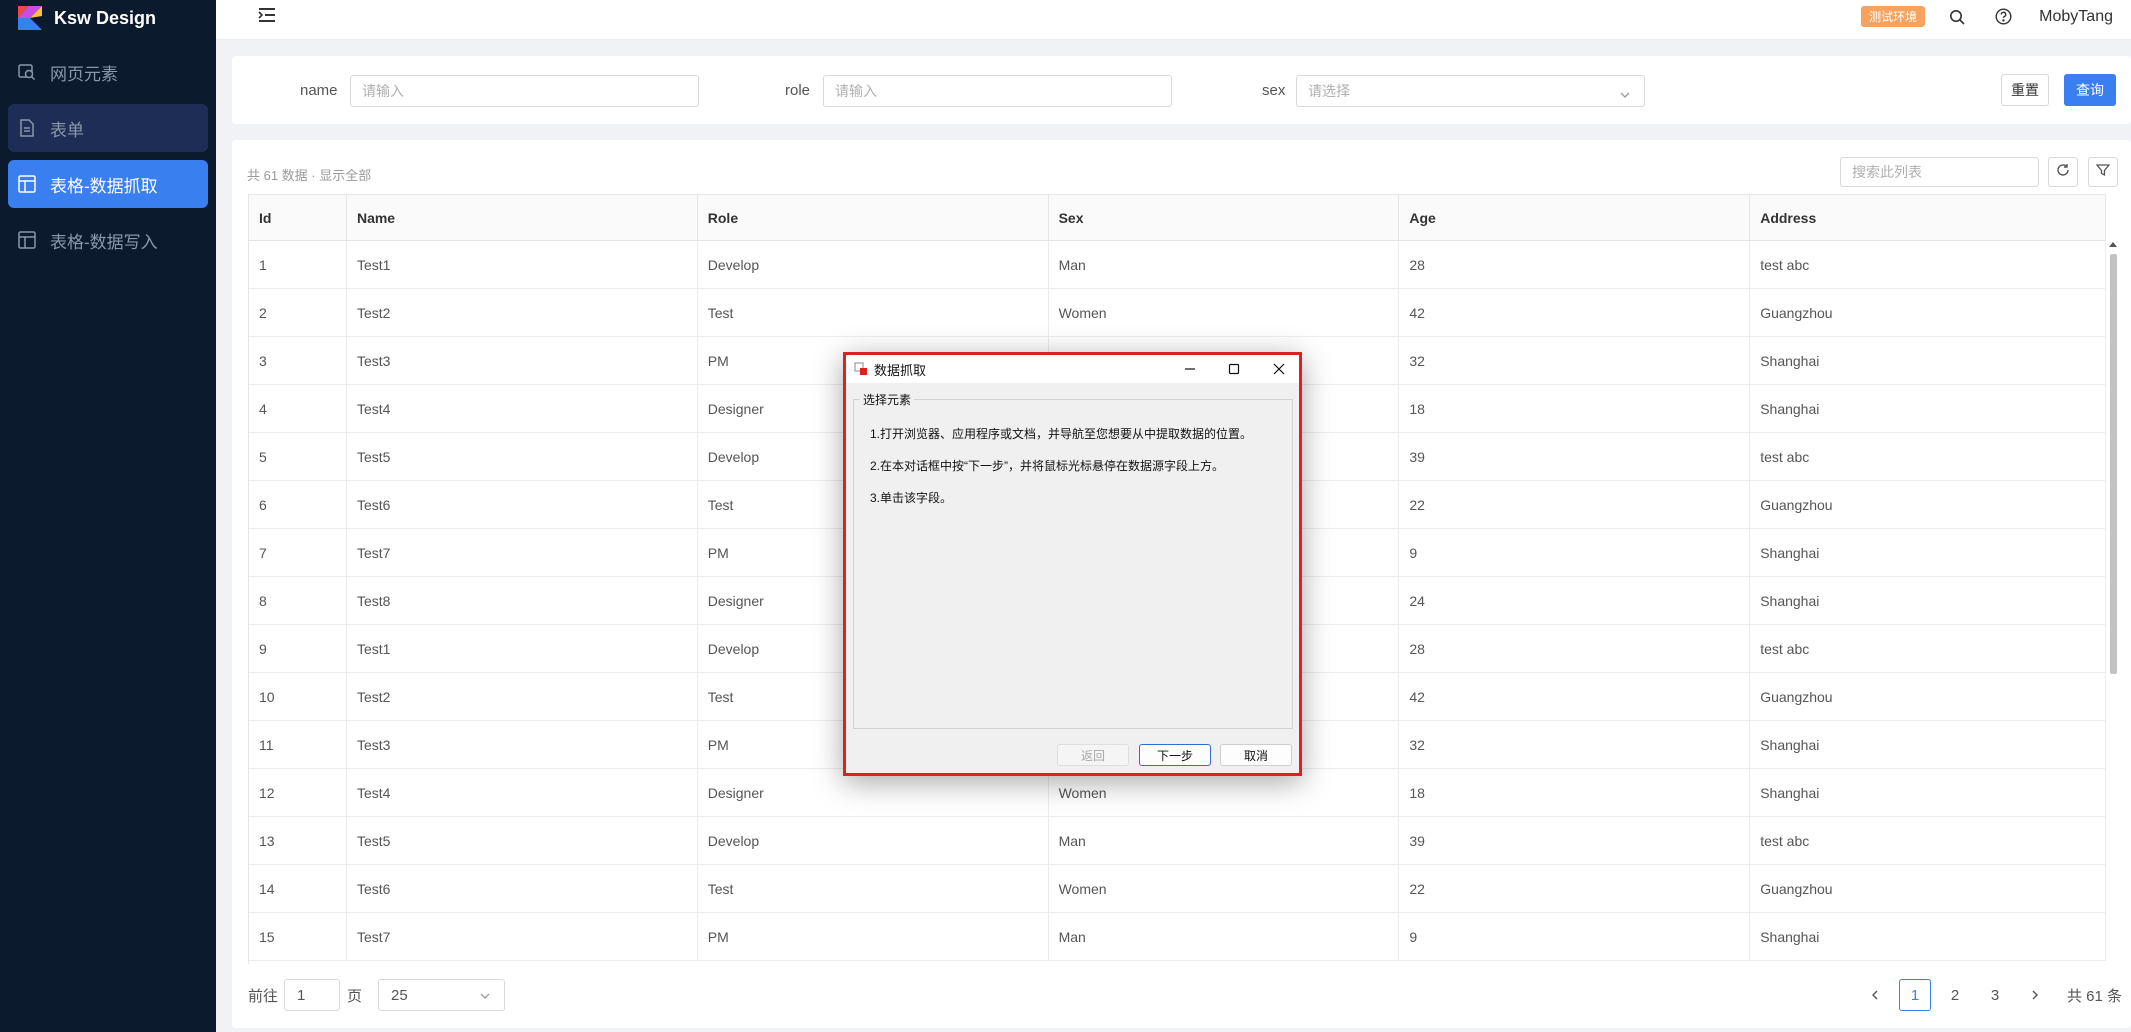  I want to click on cell-id: 2, so click(298, 312).